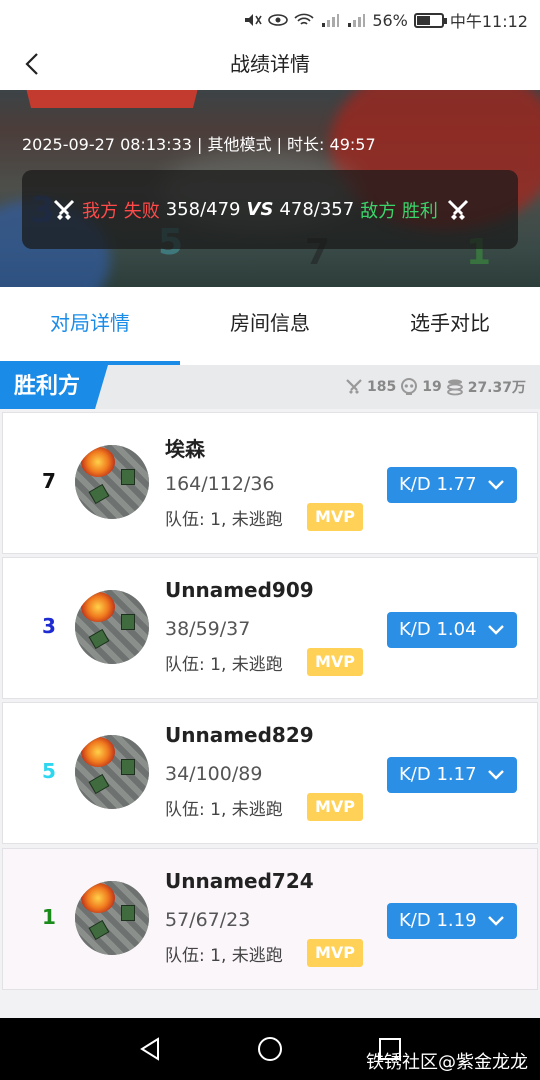  I want to click on score-box: 我方 失败 358/479 VS 478/357 敌方 胜利, so click(270, 209).